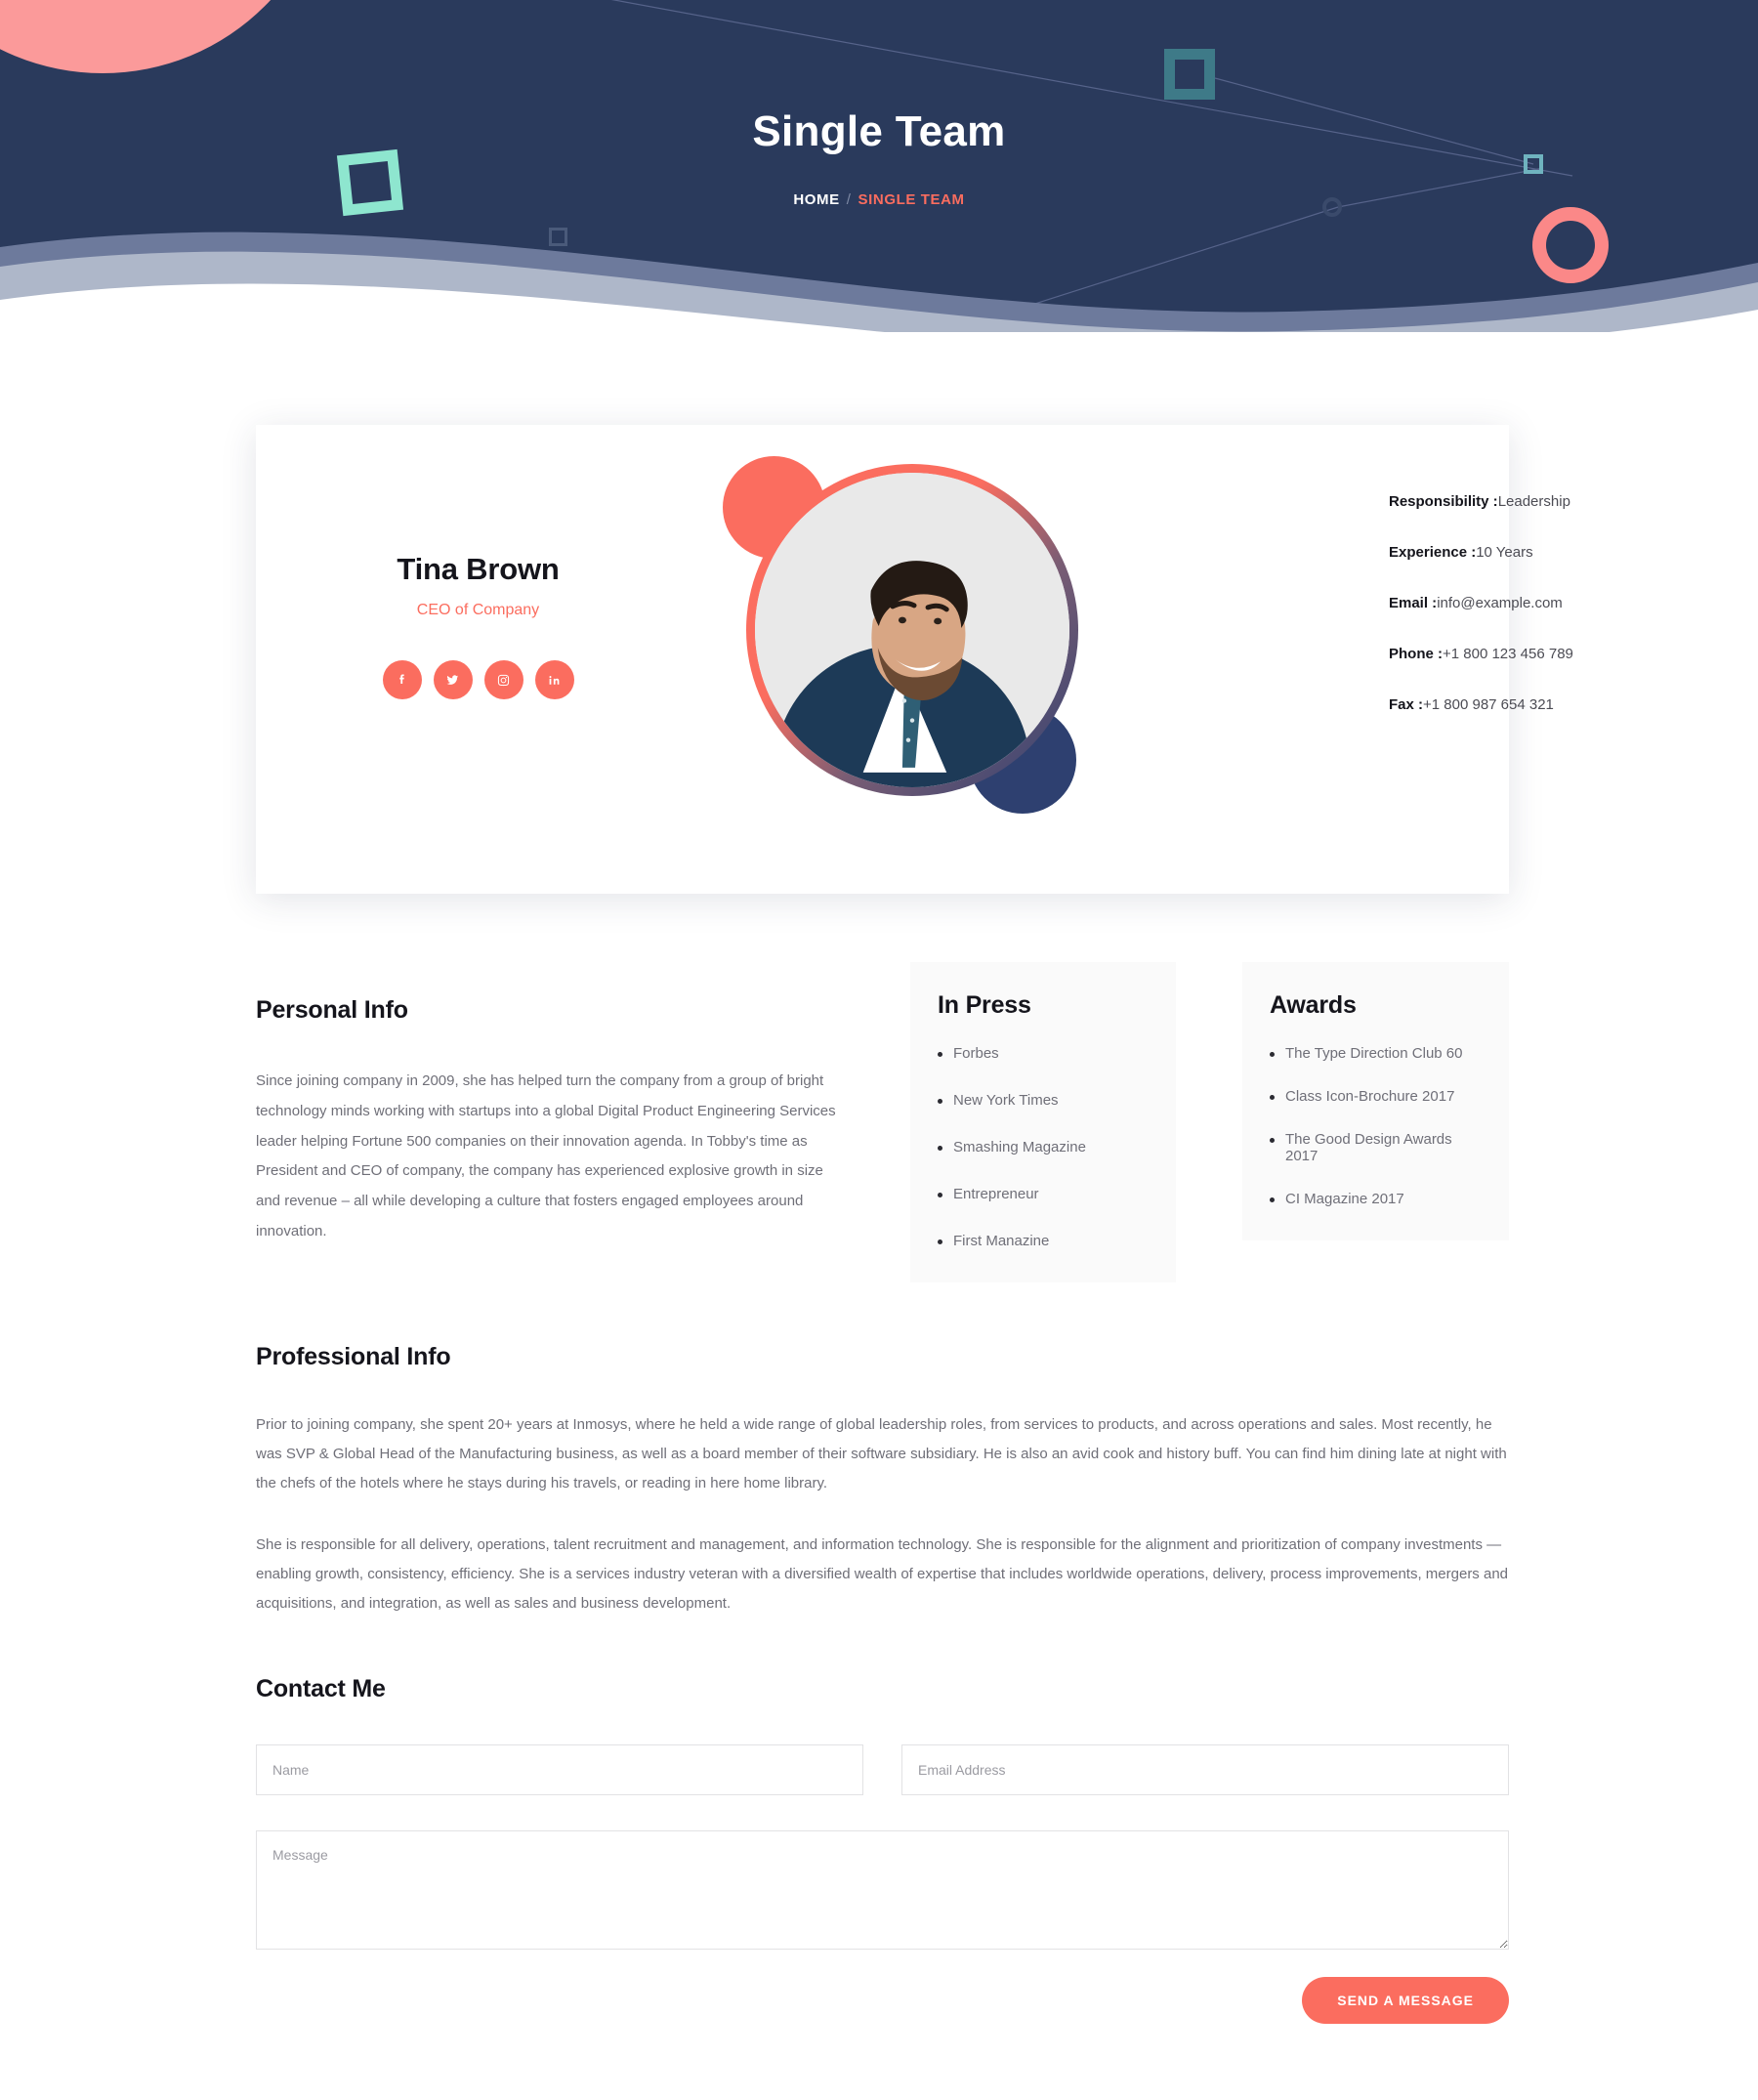  I want to click on detail-label: Email :, so click(1413, 603).